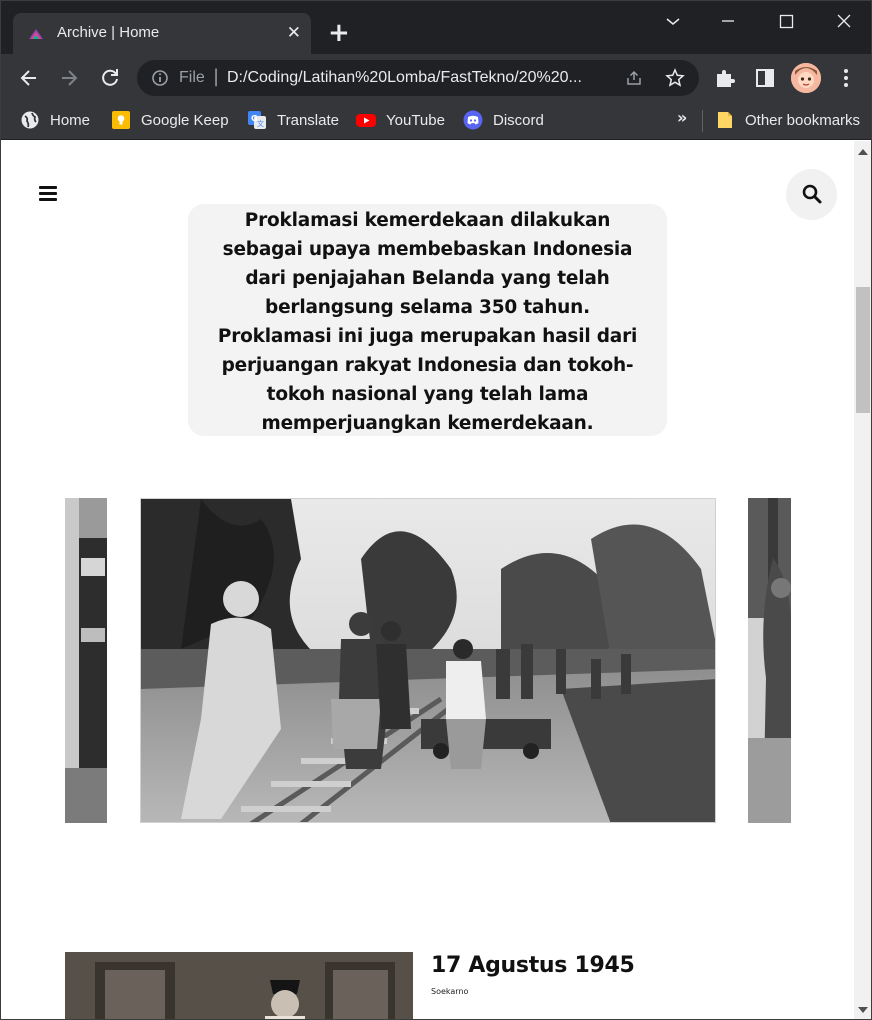  I want to click on bookmark-label: Other bookmarks, so click(803, 120).